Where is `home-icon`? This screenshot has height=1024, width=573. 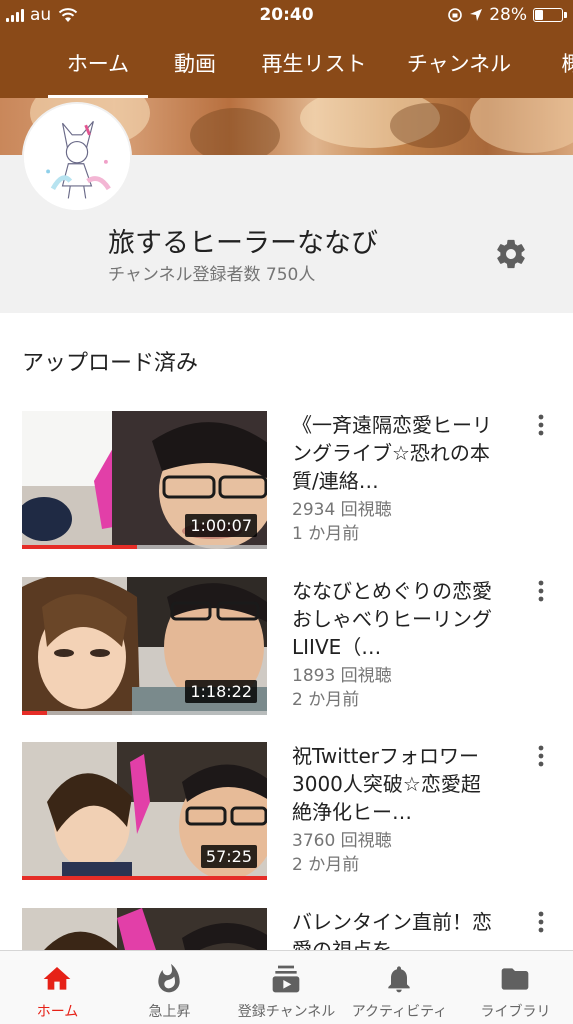
home-icon is located at coordinates (57, 978).